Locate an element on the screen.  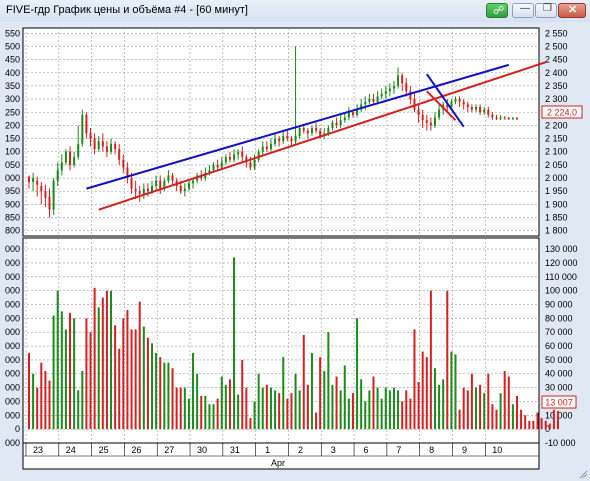
date-tick-label: 8 is located at coordinates (431, 450).